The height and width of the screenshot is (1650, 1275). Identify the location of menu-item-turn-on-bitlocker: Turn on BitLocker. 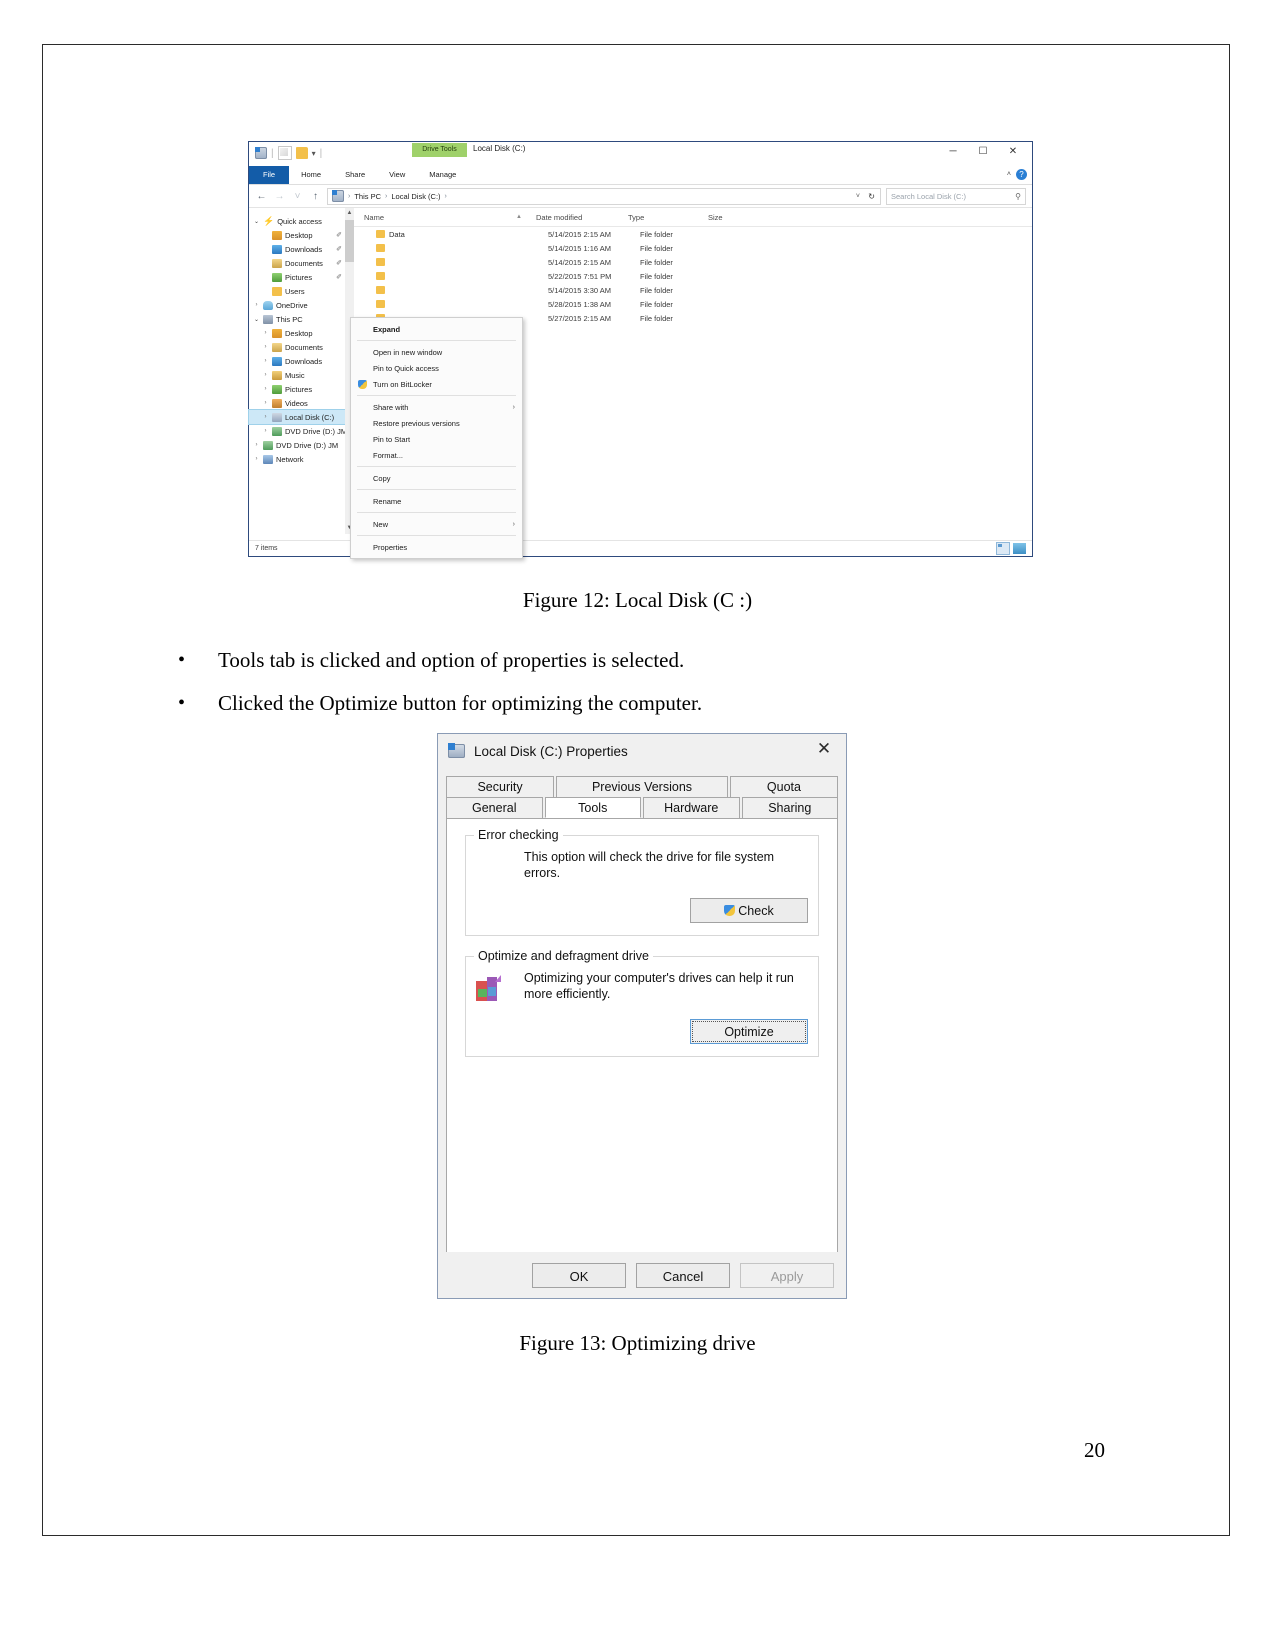
(436, 384).